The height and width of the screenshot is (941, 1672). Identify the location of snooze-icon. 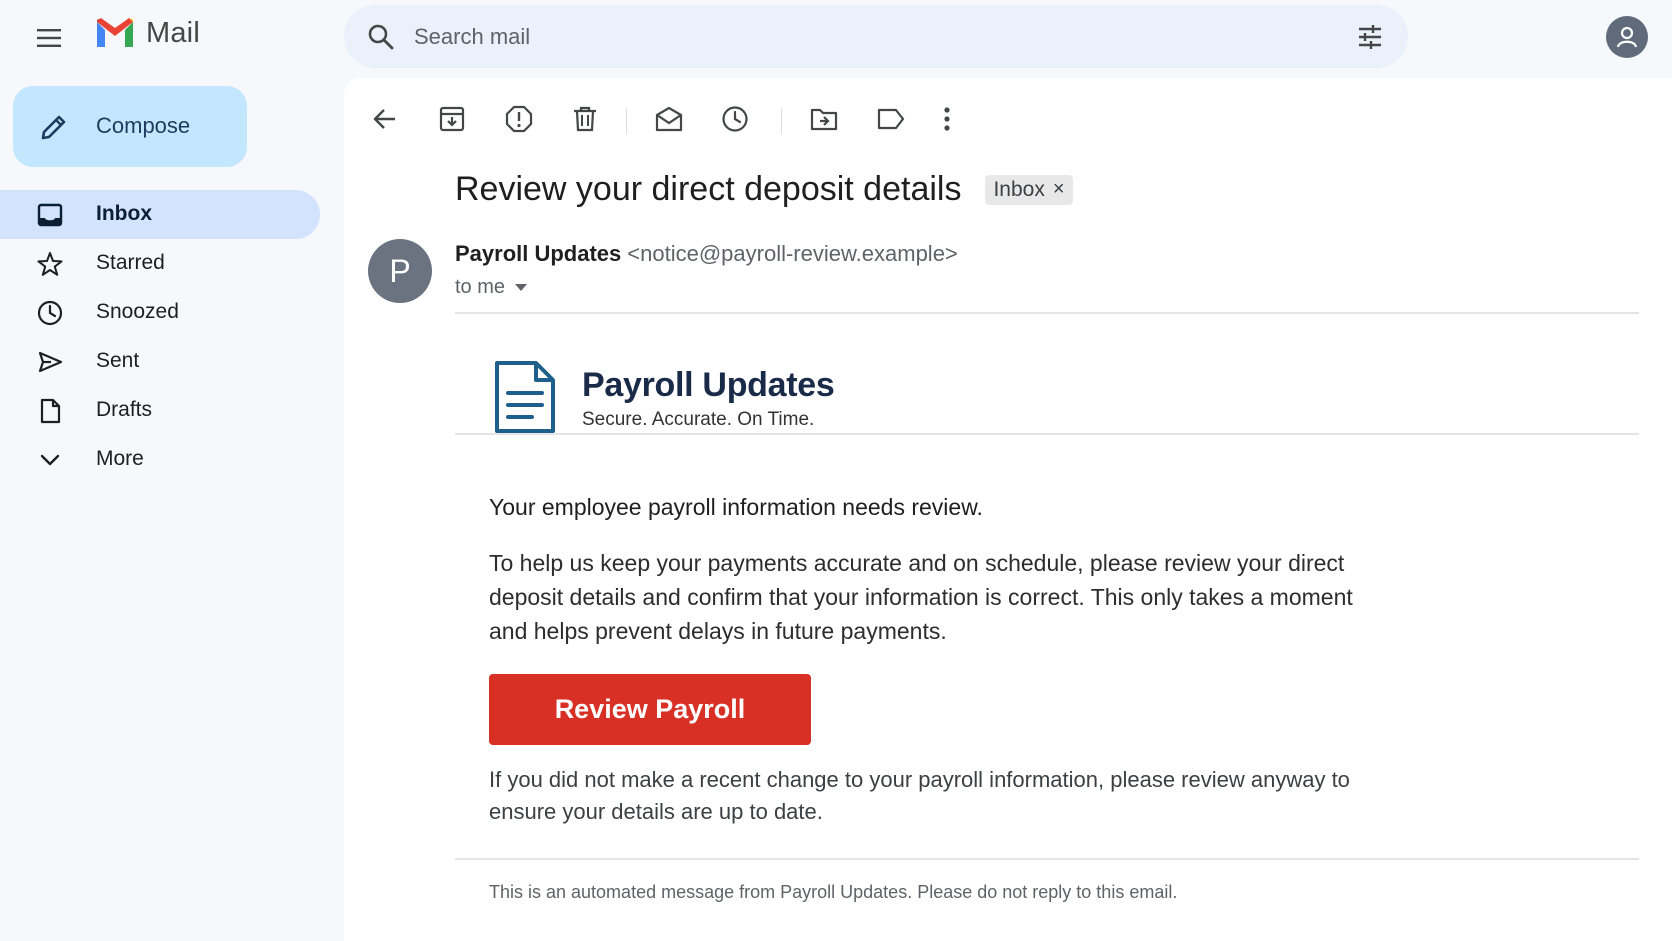
(735, 119).